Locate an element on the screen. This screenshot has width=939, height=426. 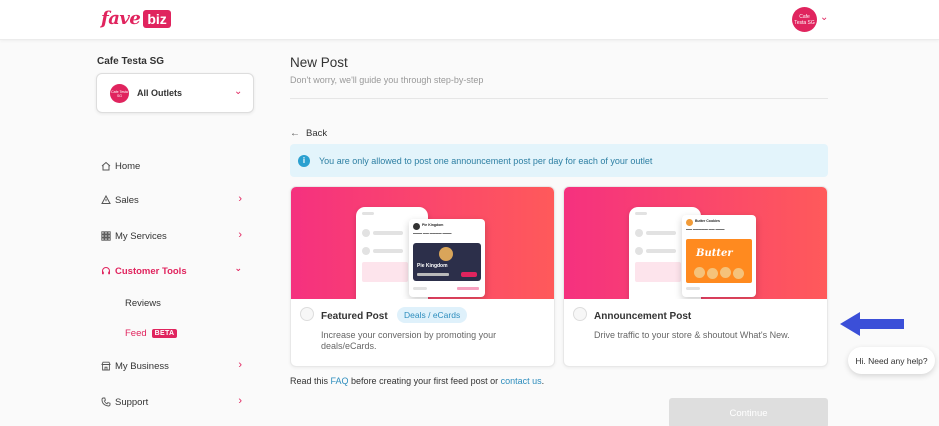
sidebar-item-label: Support is located at coordinates (132, 402).